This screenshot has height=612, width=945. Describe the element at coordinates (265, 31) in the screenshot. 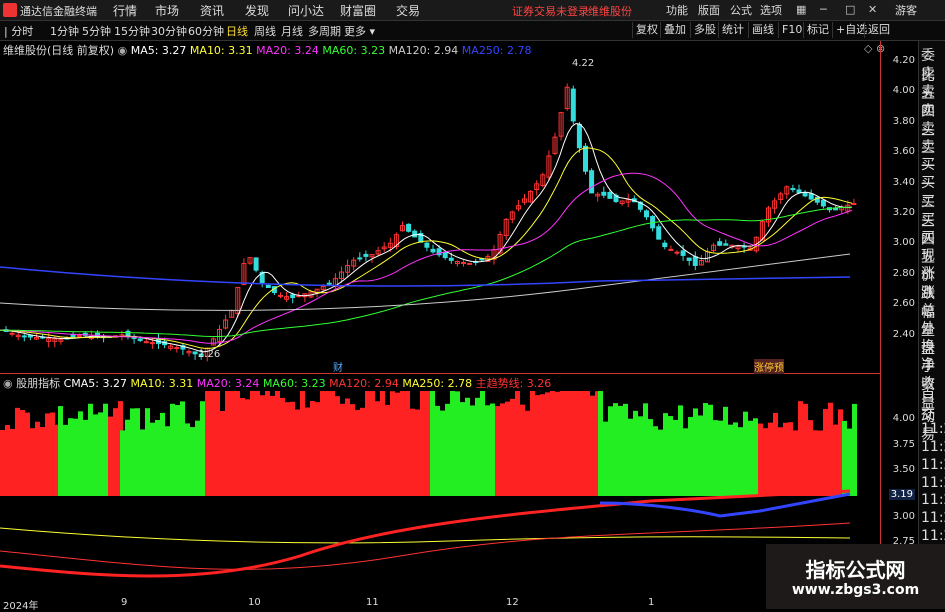

I see `tab-weekly: 周线` at that location.